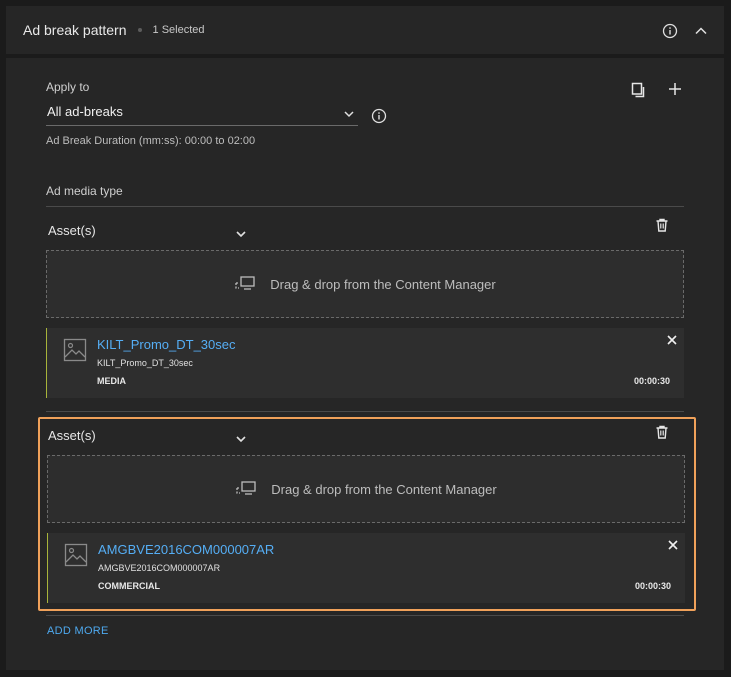 This screenshot has width=731, height=677. Describe the element at coordinates (145, 363) in the screenshot. I see `asset-subtitle: KILT_Promo_DT_30sec` at that location.